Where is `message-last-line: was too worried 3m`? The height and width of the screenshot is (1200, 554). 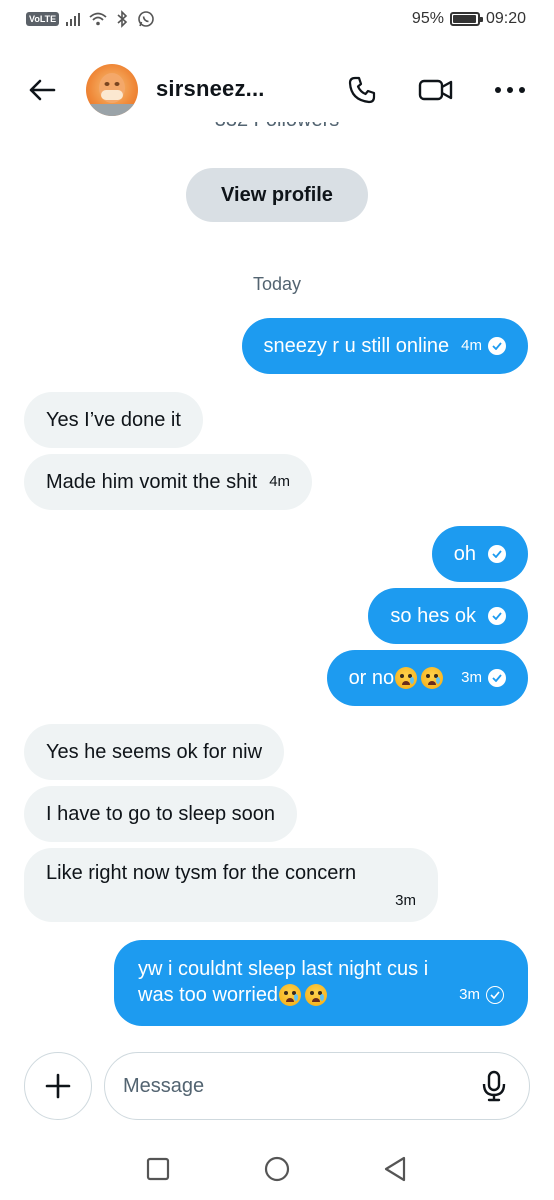 message-last-line: was too worried 3m is located at coordinates (321, 995).